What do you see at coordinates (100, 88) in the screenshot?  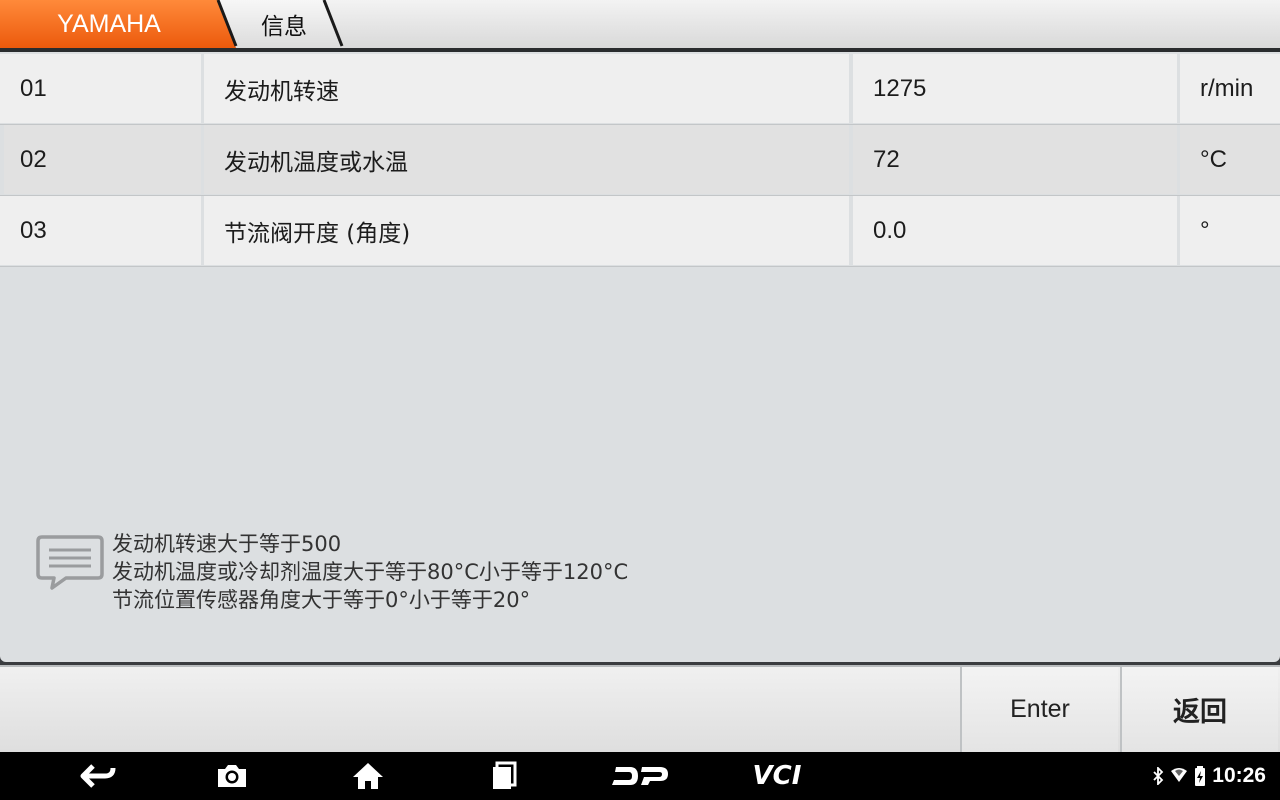 I see `row-number: 01` at bounding box center [100, 88].